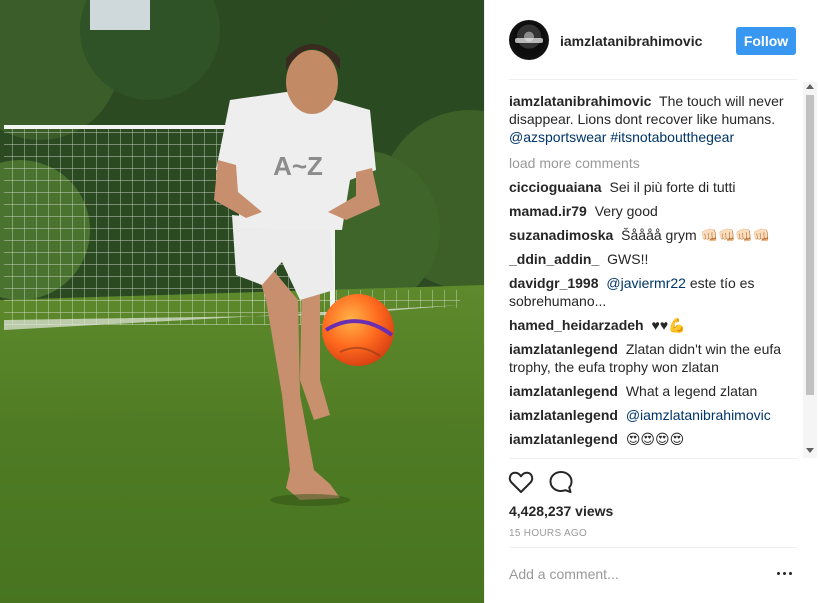 The height and width of the screenshot is (603, 818). I want to click on comment-text: What a legend zlatan, so click(691, 391).